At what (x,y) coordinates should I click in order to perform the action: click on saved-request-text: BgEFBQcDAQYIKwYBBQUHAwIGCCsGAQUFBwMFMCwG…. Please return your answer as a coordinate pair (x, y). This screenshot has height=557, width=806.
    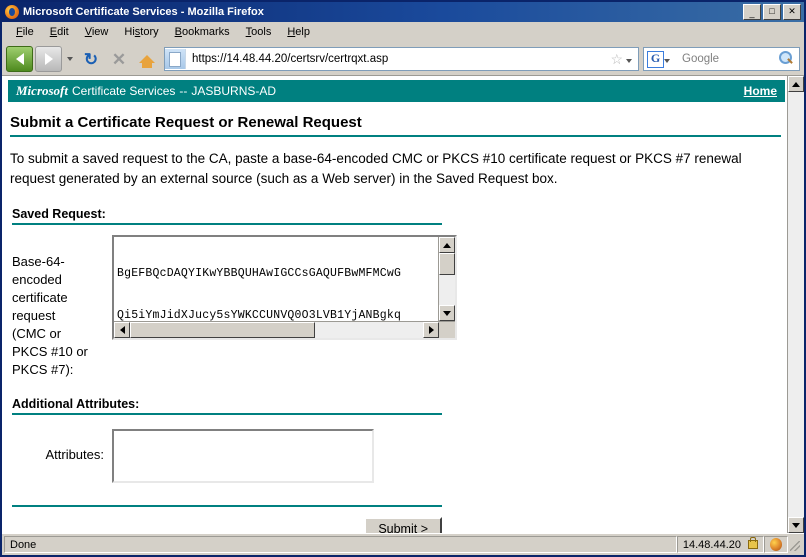
    Looking at the image, I should click on (276, 279).